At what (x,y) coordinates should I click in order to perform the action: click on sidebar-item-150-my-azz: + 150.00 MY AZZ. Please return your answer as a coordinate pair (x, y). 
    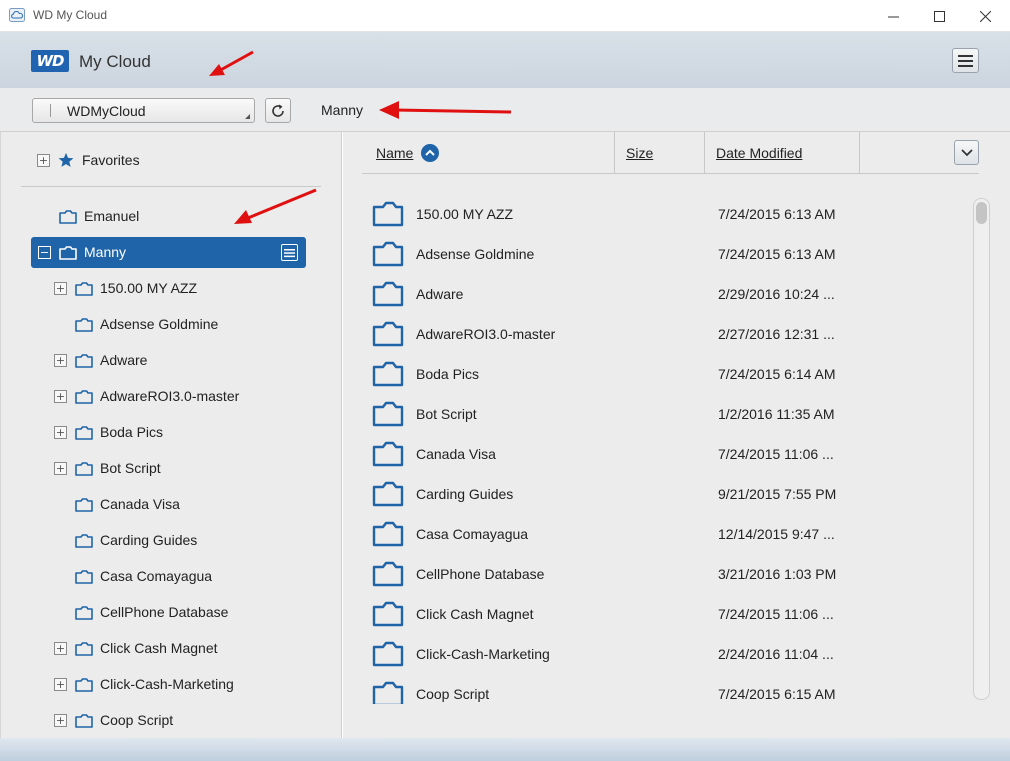
    Looking at the image, I should click on (125, 288).